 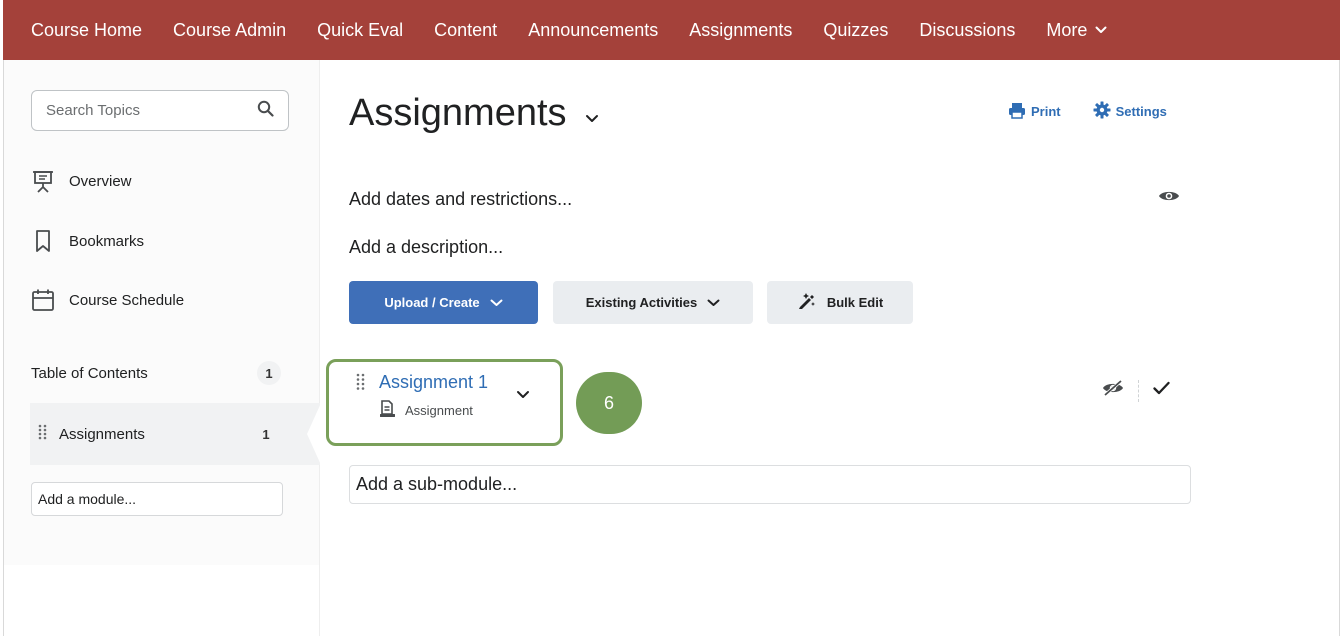 I want to click on assignment-title-link: Assignment 1, so click(x=433, y=382).